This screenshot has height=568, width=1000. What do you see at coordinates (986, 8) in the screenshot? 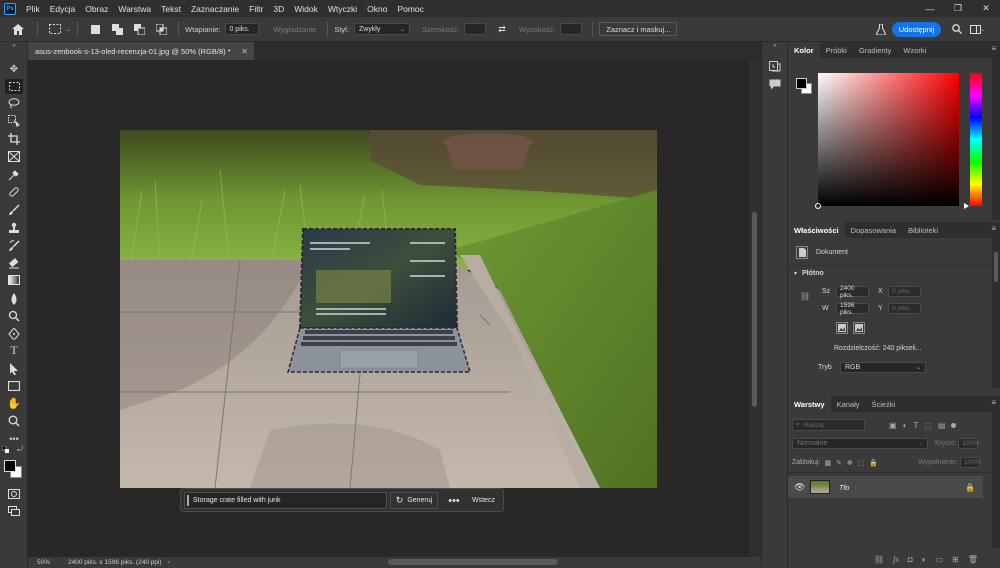
I see `close-window-icon: ✕` at bounding box center [986, 8].